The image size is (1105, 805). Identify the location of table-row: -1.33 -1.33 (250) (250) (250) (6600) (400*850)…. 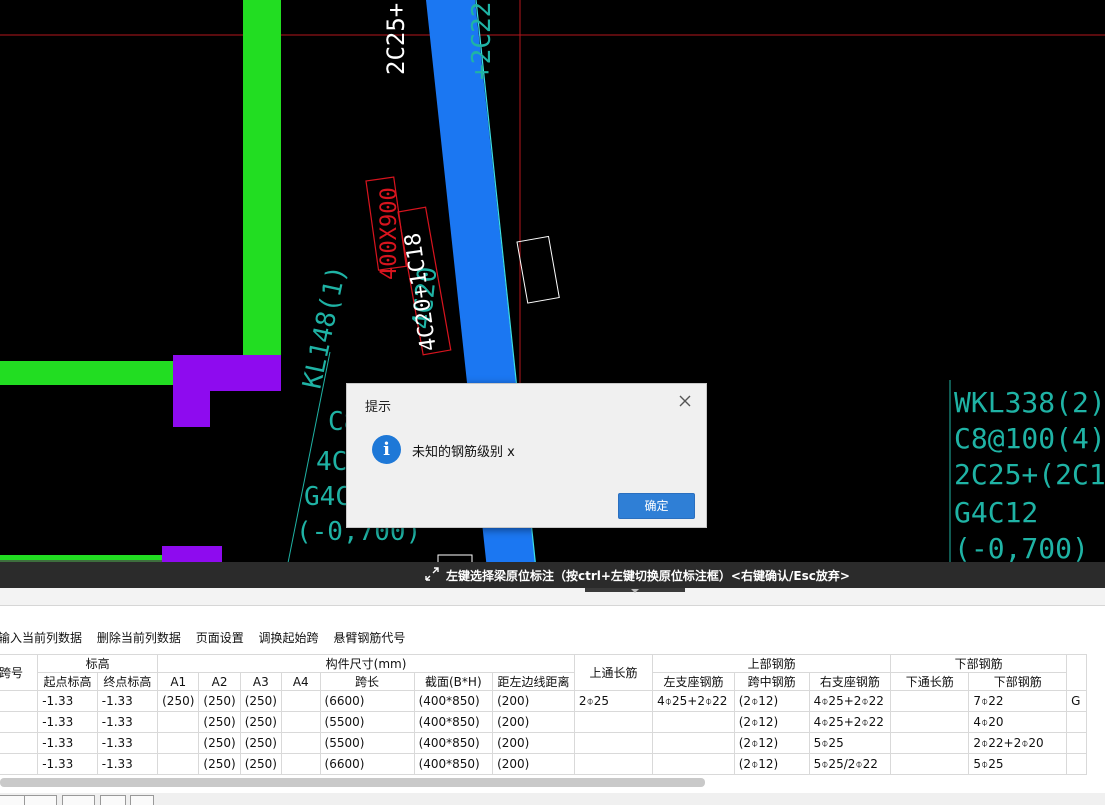
(543, 701).